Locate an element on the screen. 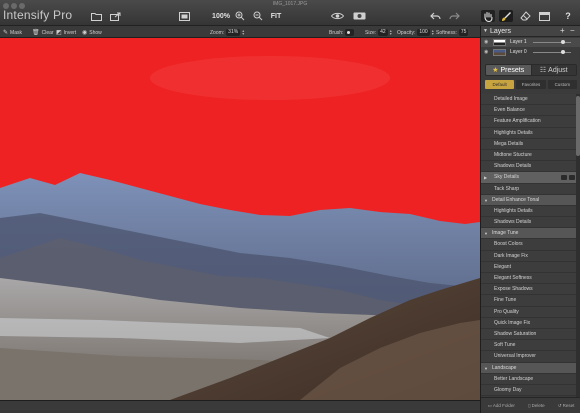 The height and width of the screenshot is (413, 580). mask-brush-icon: ✎ is located at coordinates (6, 33).